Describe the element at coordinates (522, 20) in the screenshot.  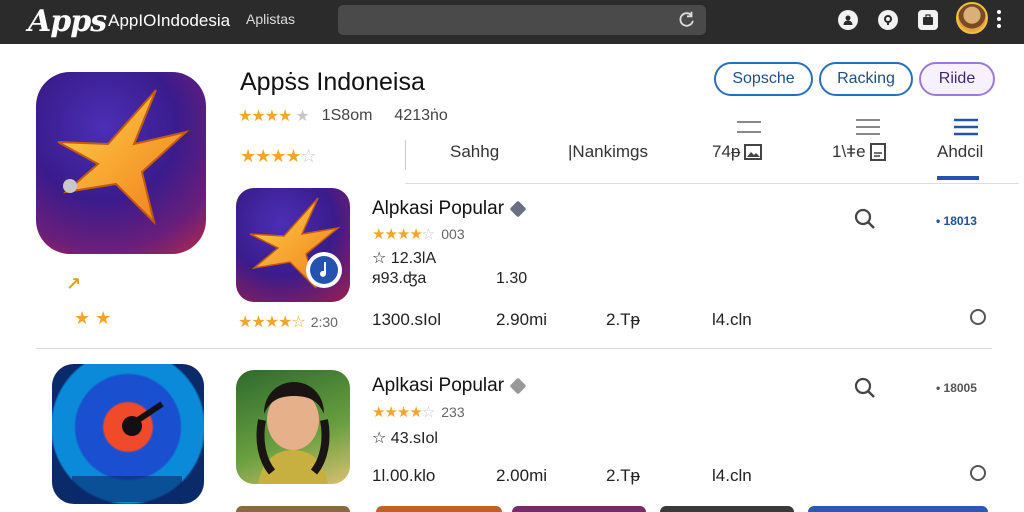
I see `search-input` at that location.